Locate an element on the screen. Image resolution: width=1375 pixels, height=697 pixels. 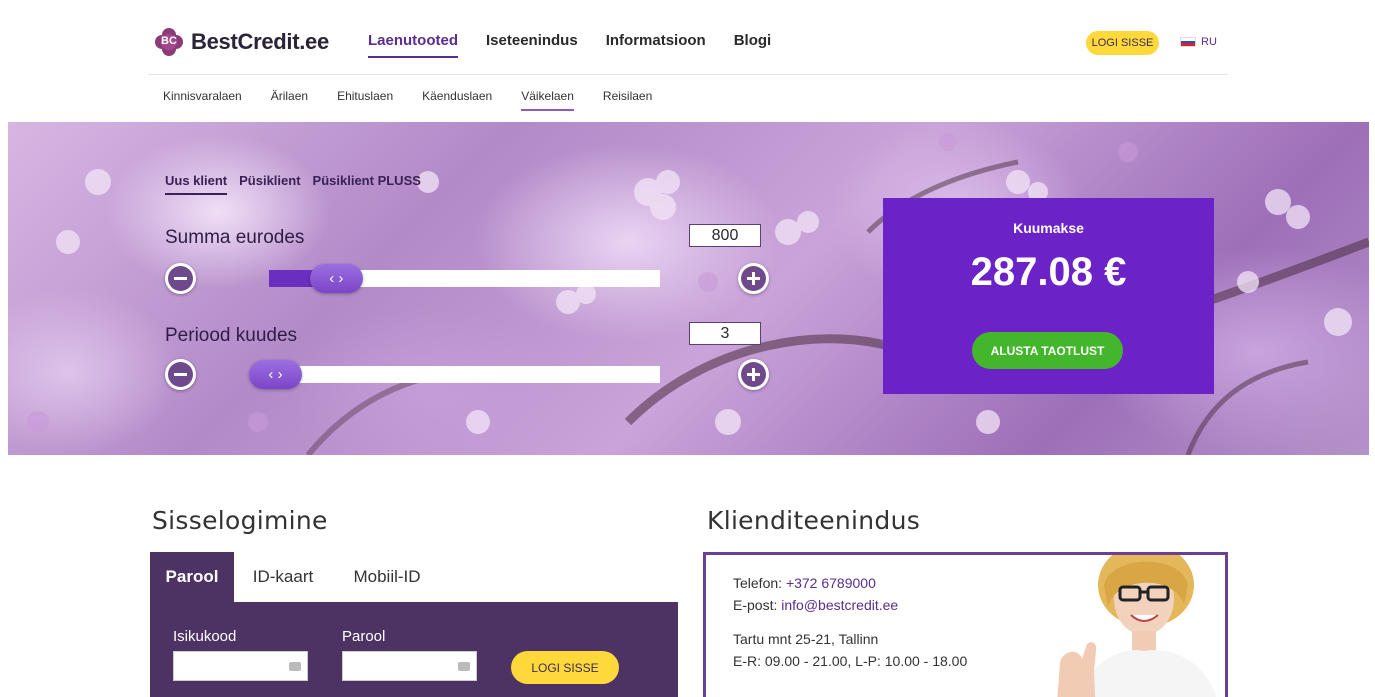
period-slider-track is located at coordinates (464, 374).